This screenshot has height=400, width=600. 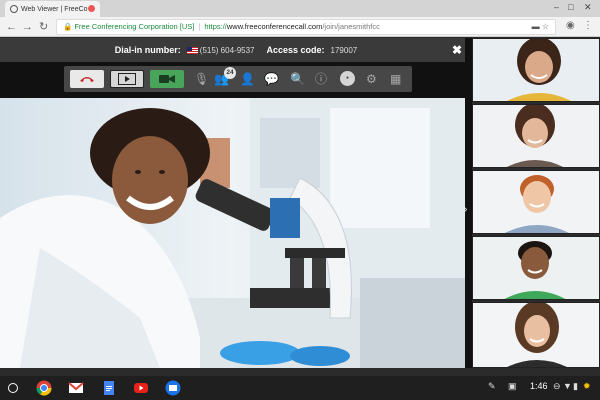 I want to click on participant-count-badge: 24, so click(x=230, y=73).